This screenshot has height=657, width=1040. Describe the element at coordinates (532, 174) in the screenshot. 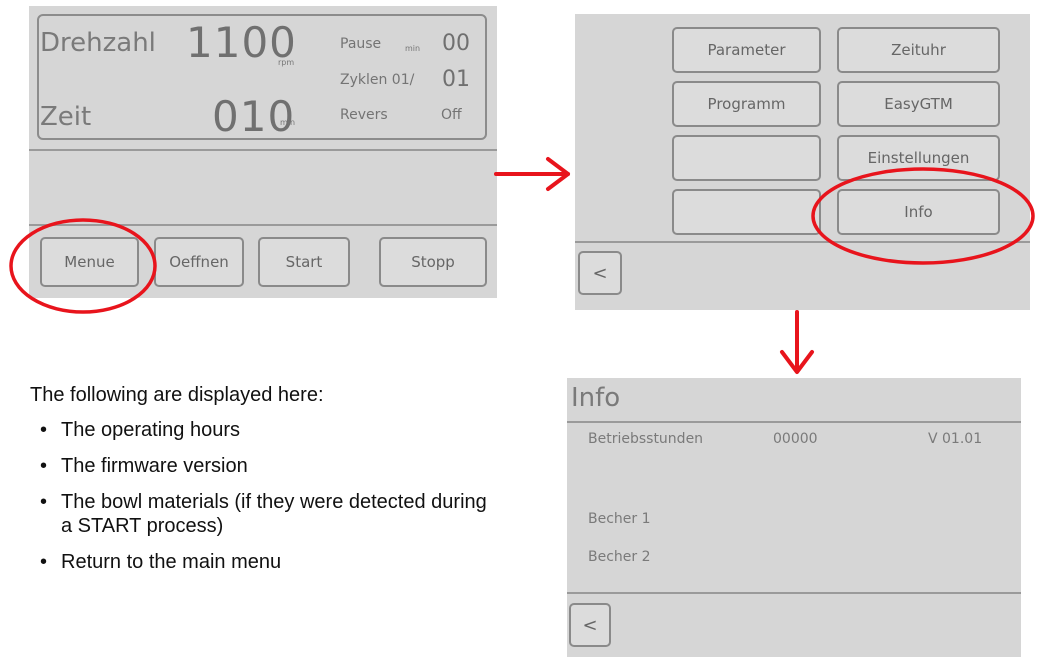

I see `arrow-right-icon` at that location.